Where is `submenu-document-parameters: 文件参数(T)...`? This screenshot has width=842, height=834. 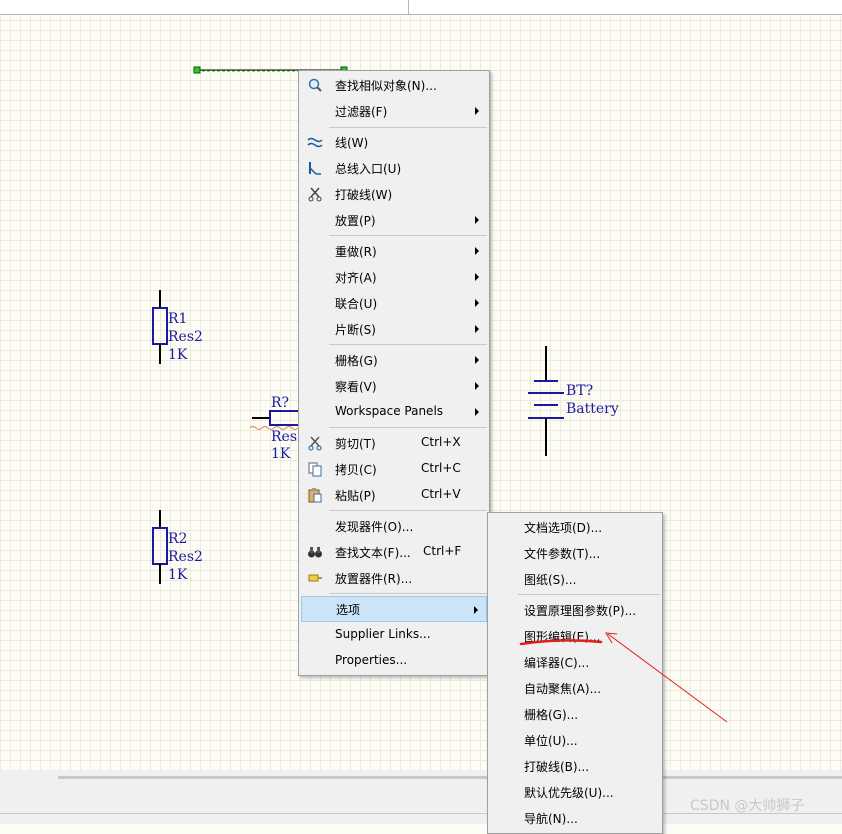
submenu-document-parameters: 文件参数(T)... is located at coordinates (575, 553).